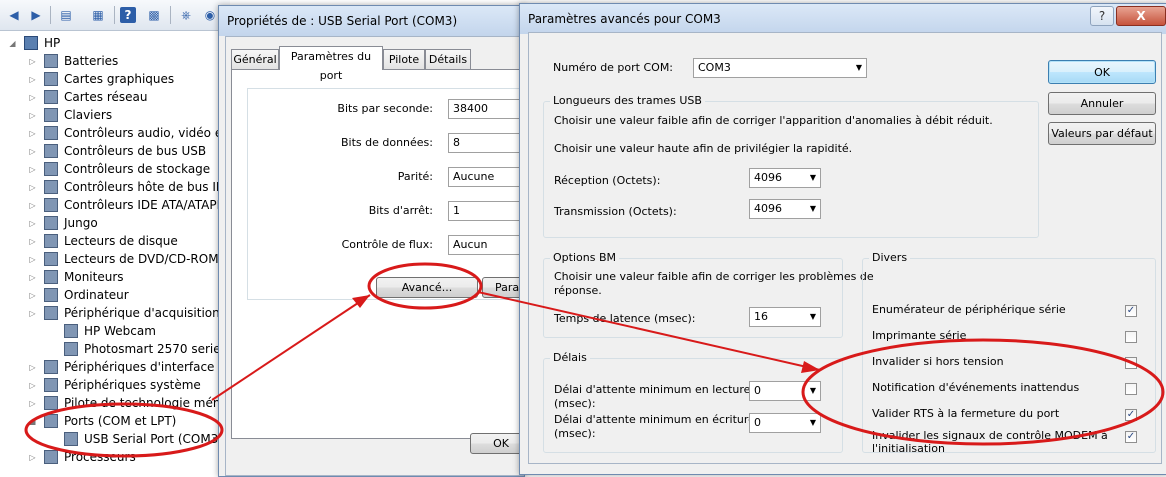 The height and width of the screenshot is (477, 1166). Describe the element at coordinates (119, 79) in the screenshot. I see `tree-item-label: Cartes graphiques` at that location.